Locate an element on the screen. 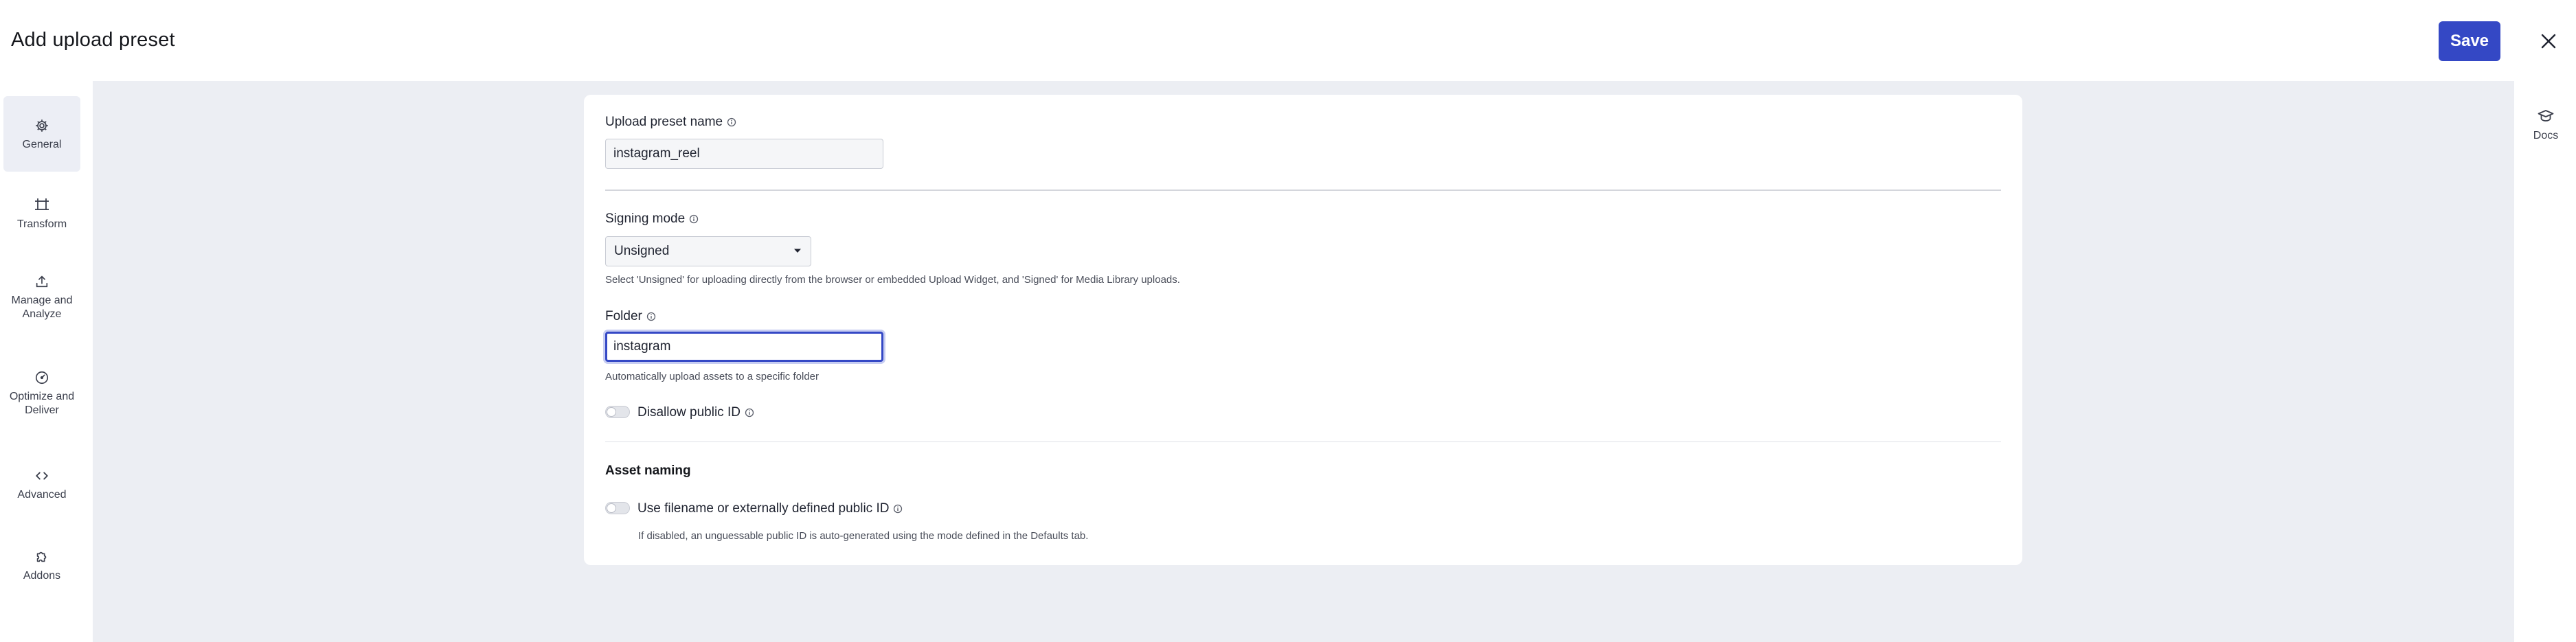 Image resolution: width=2576 pixels, height=642 pixels. preset-name-input is located at coordinates (744, 154).